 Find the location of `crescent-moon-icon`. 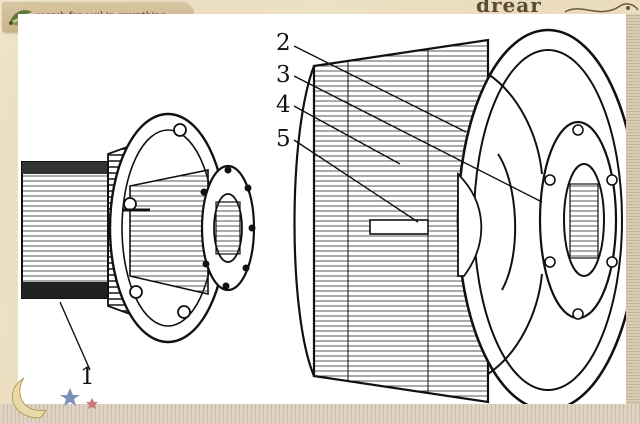

crescent-moon-icon is located at coordinates (54, 398).